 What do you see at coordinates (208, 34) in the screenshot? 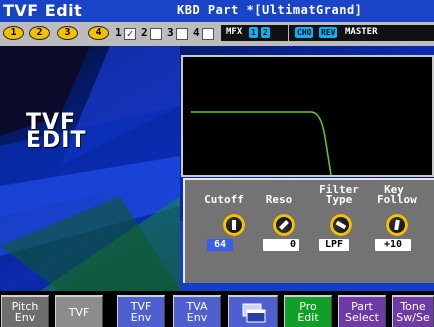
I see `part-4-checkbox` at bounding box center [208, 34].